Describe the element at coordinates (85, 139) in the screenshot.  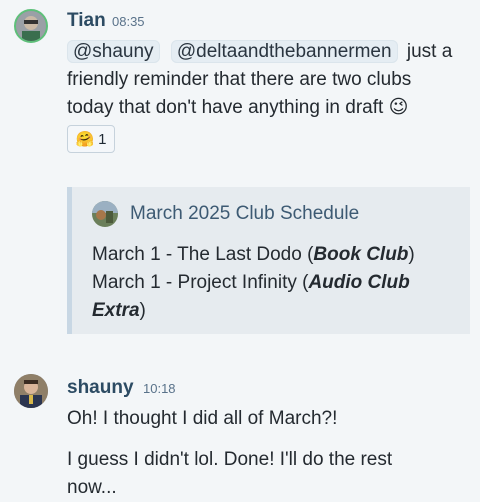
I see `hugging-face-emoji: 🤗` at that location.